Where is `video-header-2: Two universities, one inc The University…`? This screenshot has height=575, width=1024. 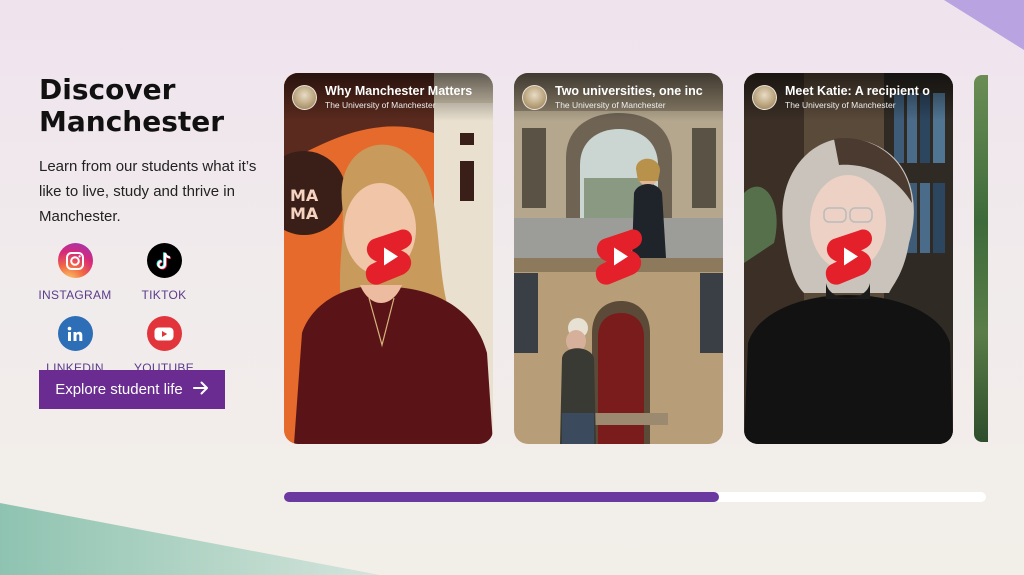
video-header-2: Two universities, one inc The University… is located at coordinates (618, 97).